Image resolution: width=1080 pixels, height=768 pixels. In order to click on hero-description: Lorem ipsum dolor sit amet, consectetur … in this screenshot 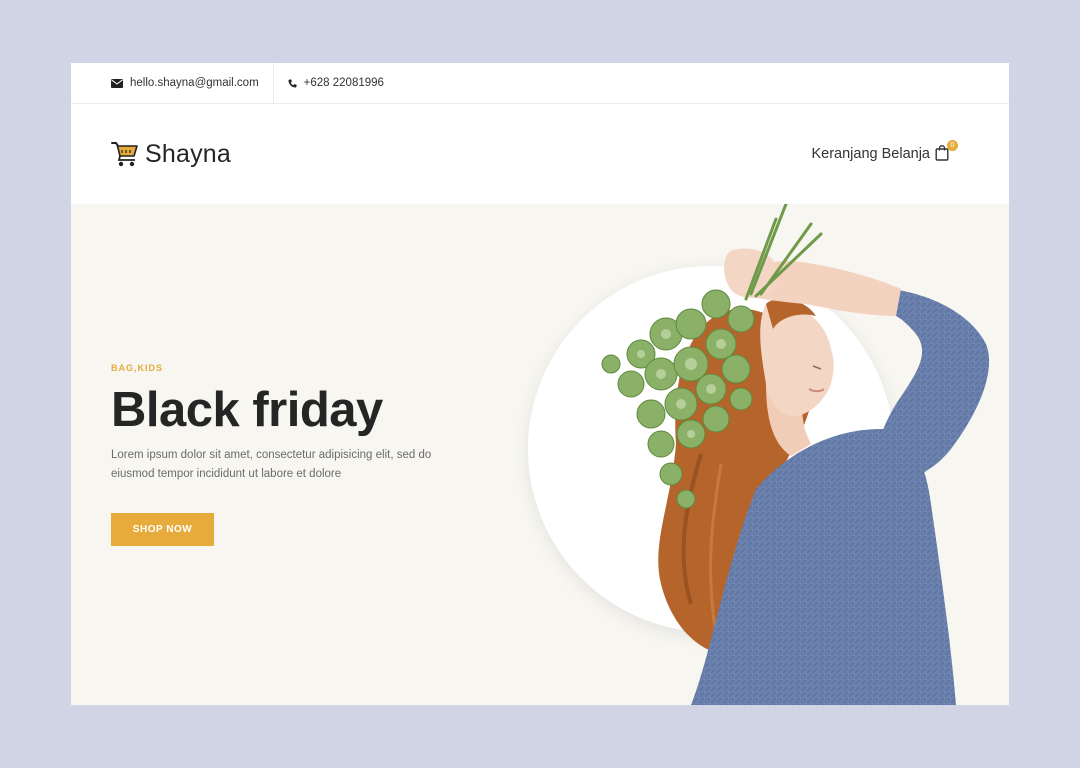, I will do `click(271, 464)`.